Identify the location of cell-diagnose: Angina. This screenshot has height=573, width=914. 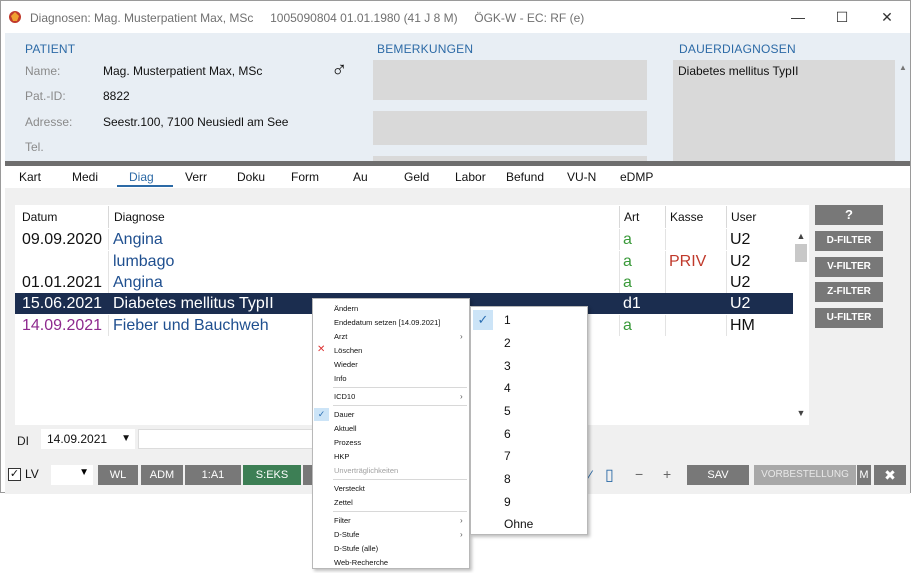
(138, 239).